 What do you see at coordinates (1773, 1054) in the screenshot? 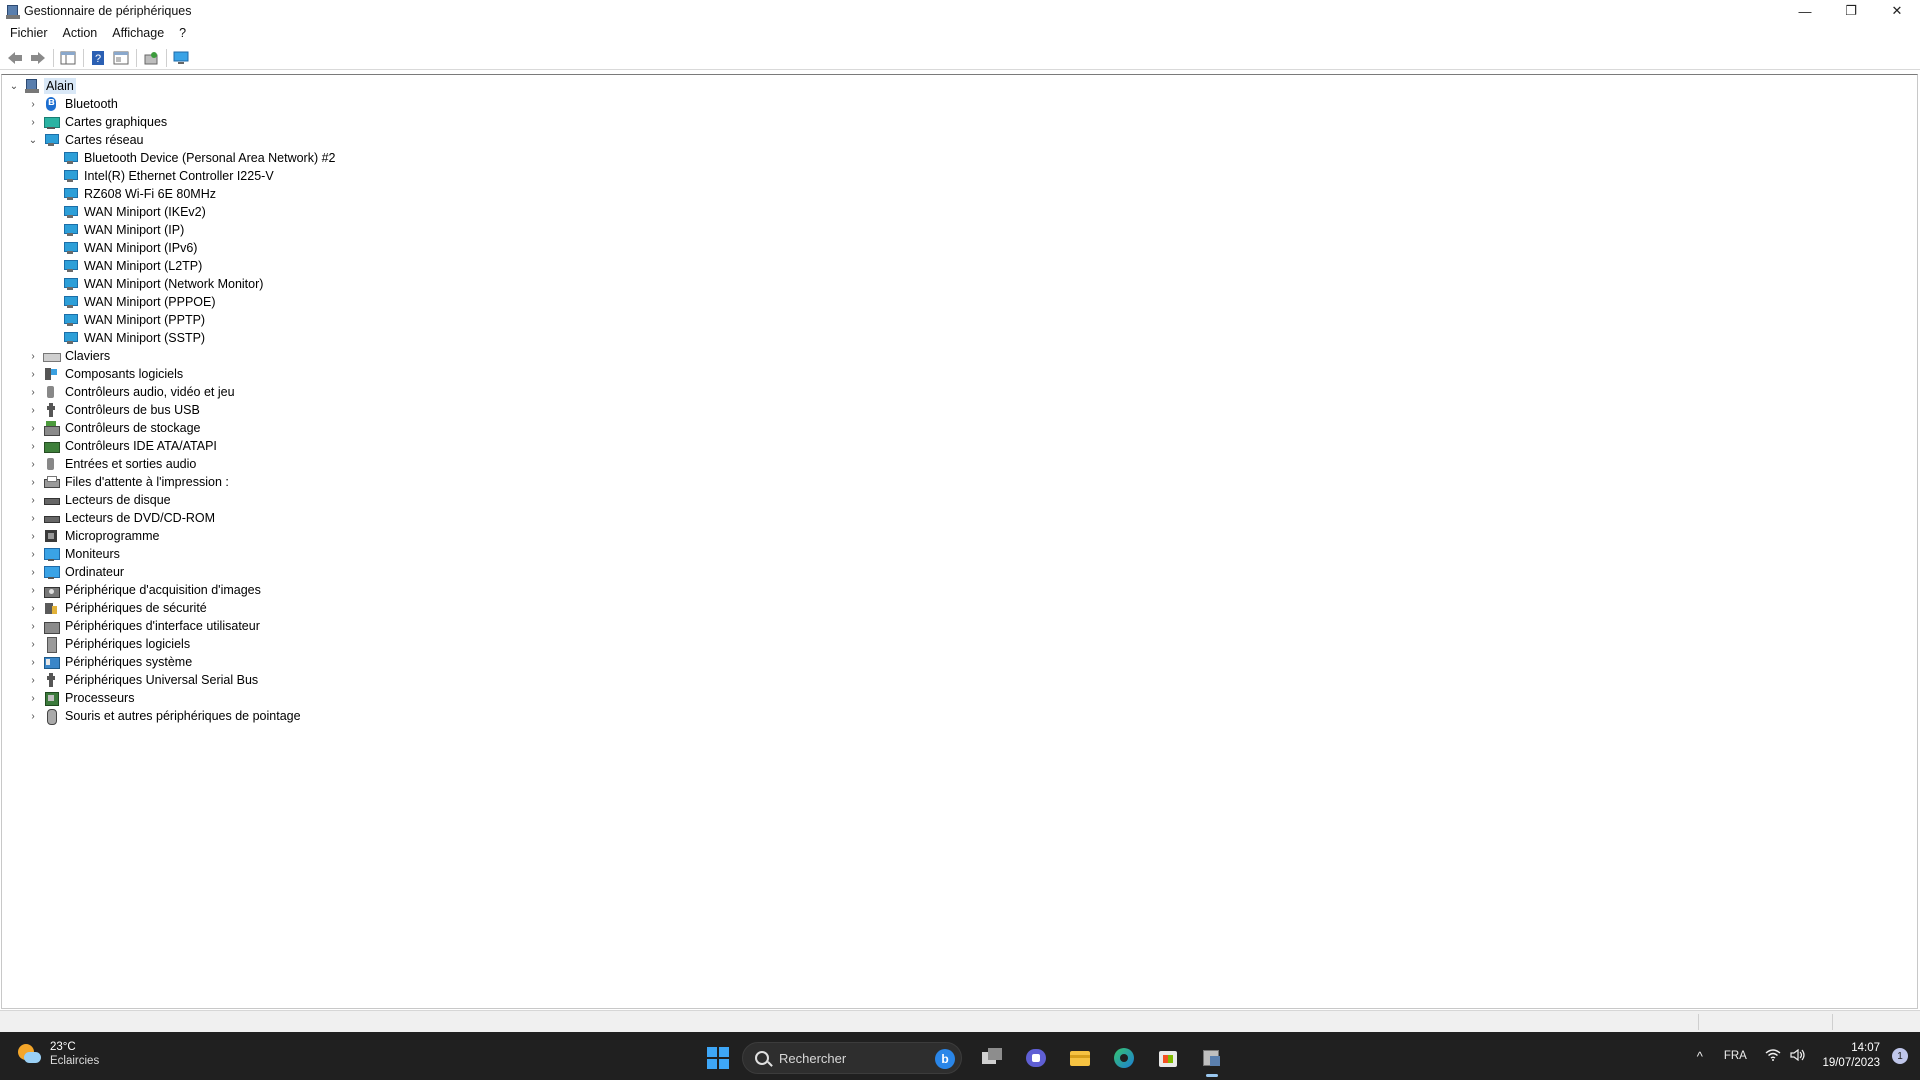
I see `wifi-icon` at bounding box center [1773, 1054].